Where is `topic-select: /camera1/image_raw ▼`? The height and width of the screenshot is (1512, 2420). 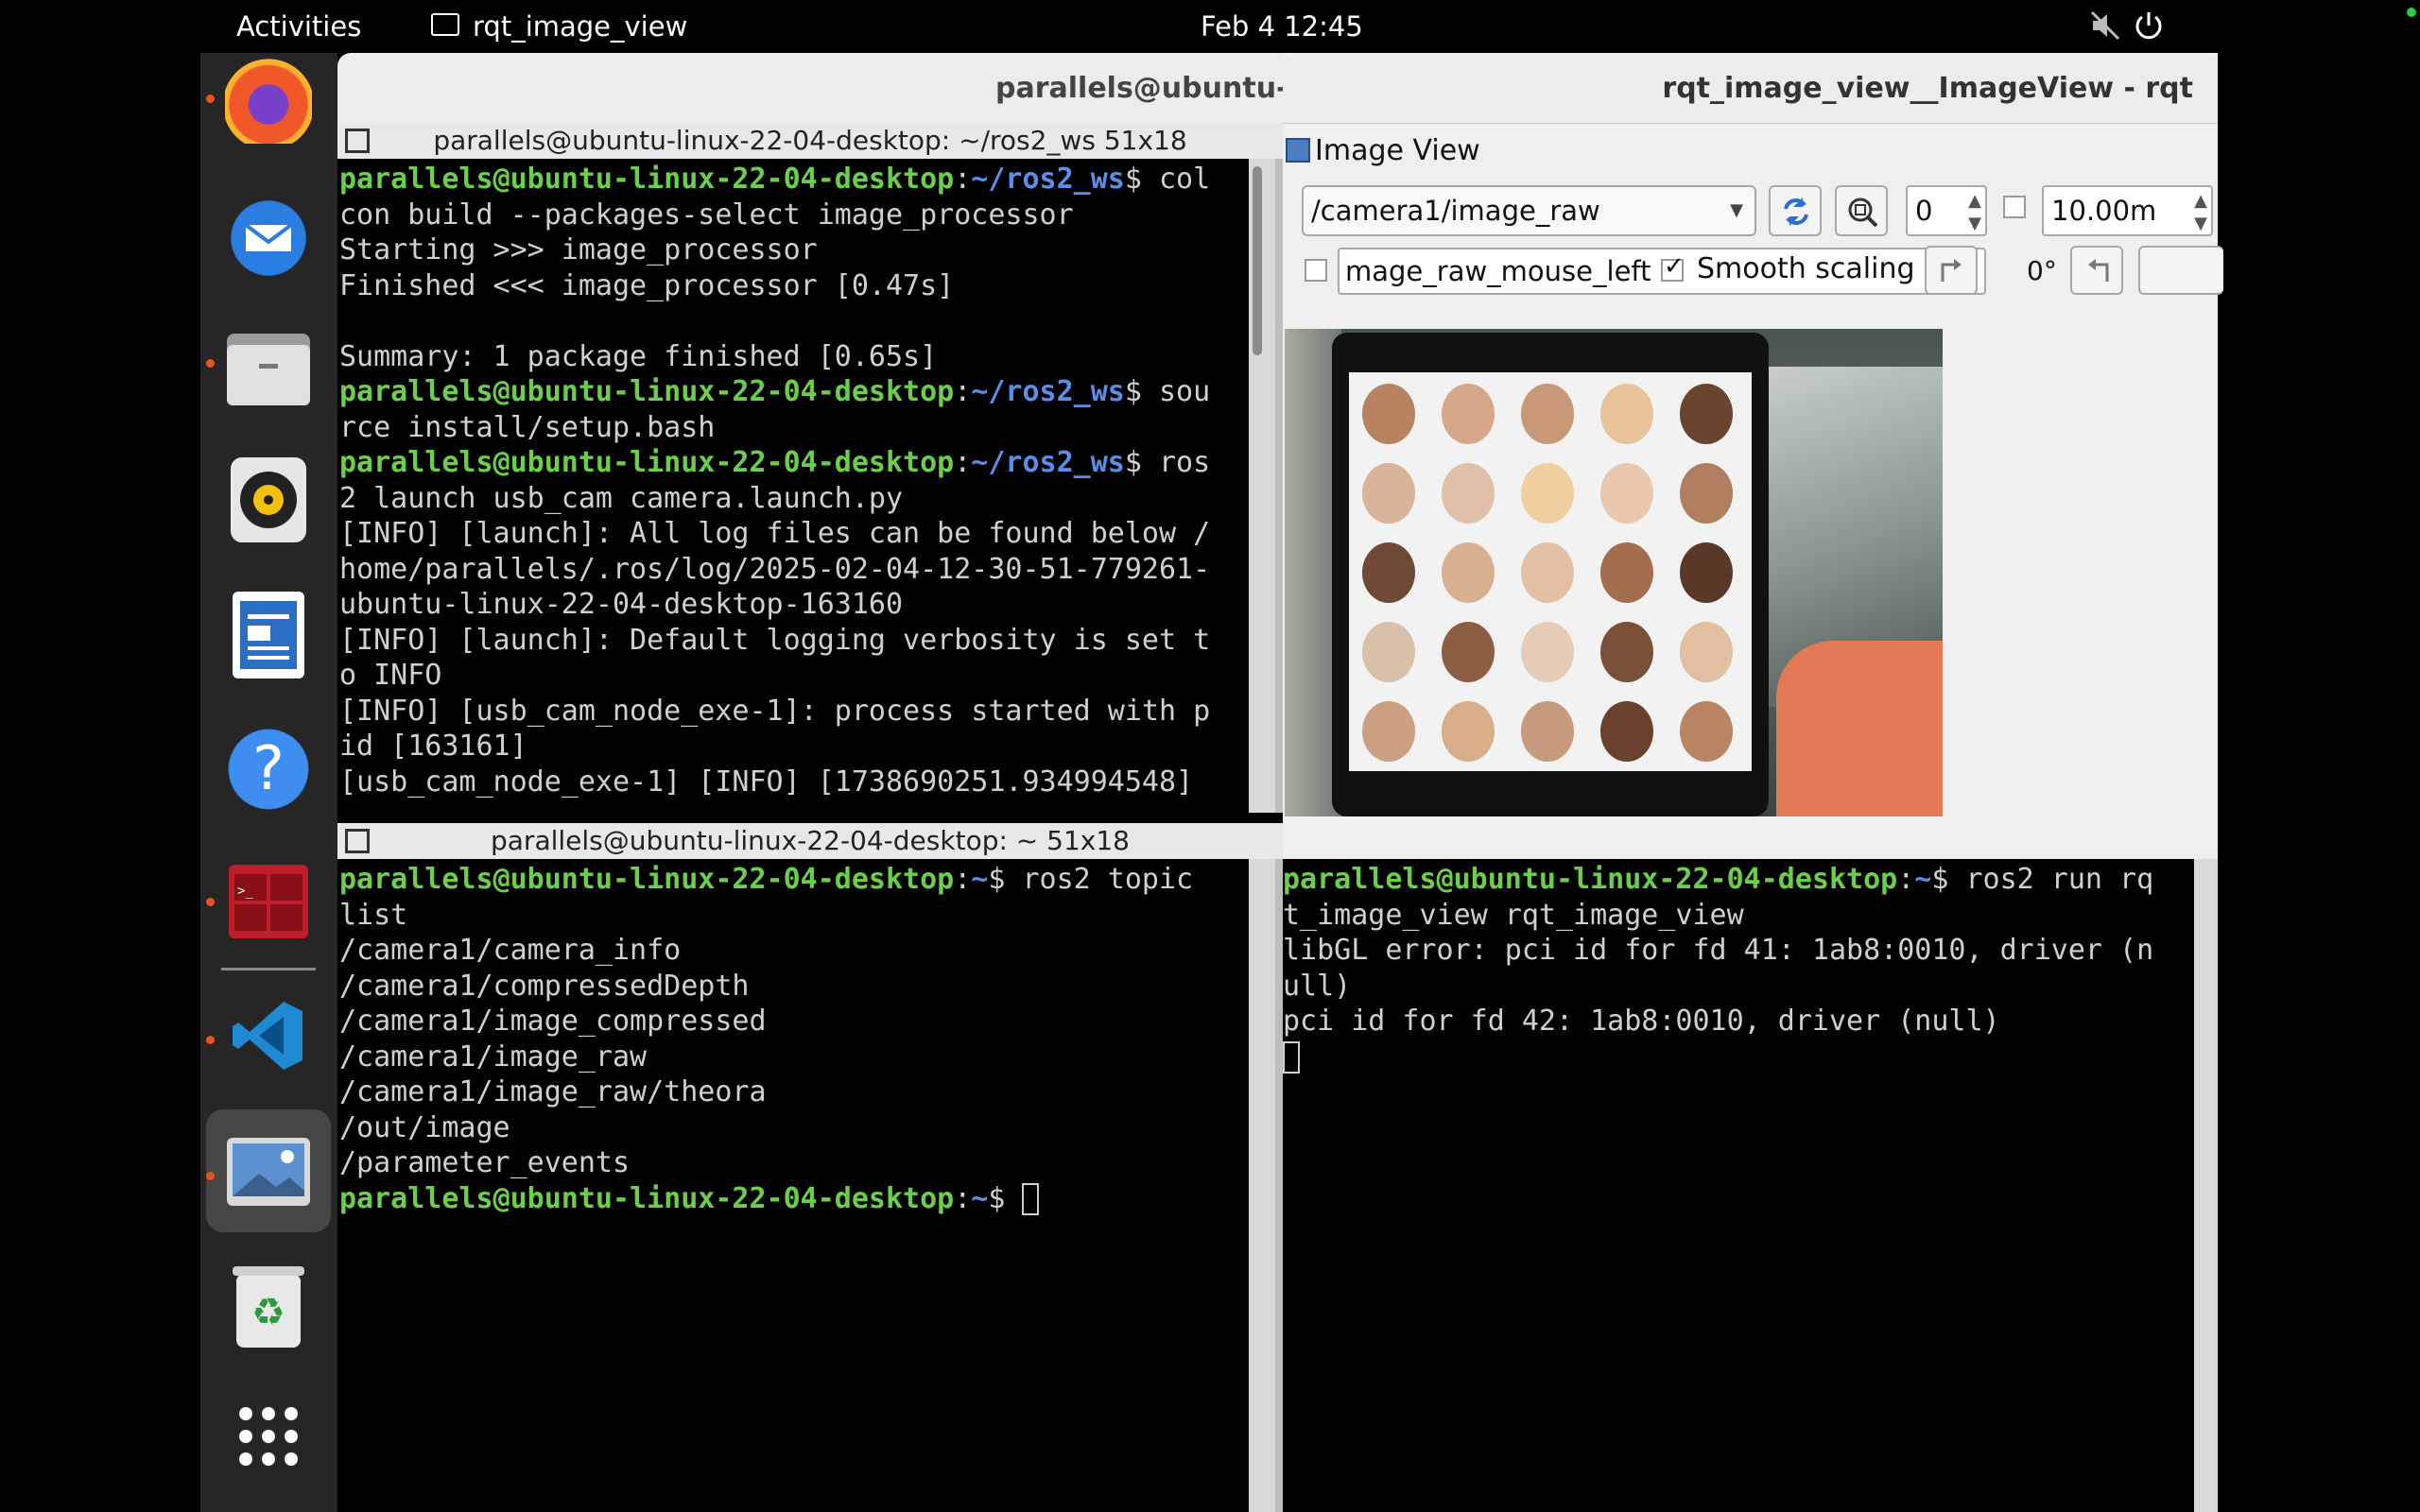 topic-select: /camera1/image_raw ▼ is located at coordinates (1529, 210).